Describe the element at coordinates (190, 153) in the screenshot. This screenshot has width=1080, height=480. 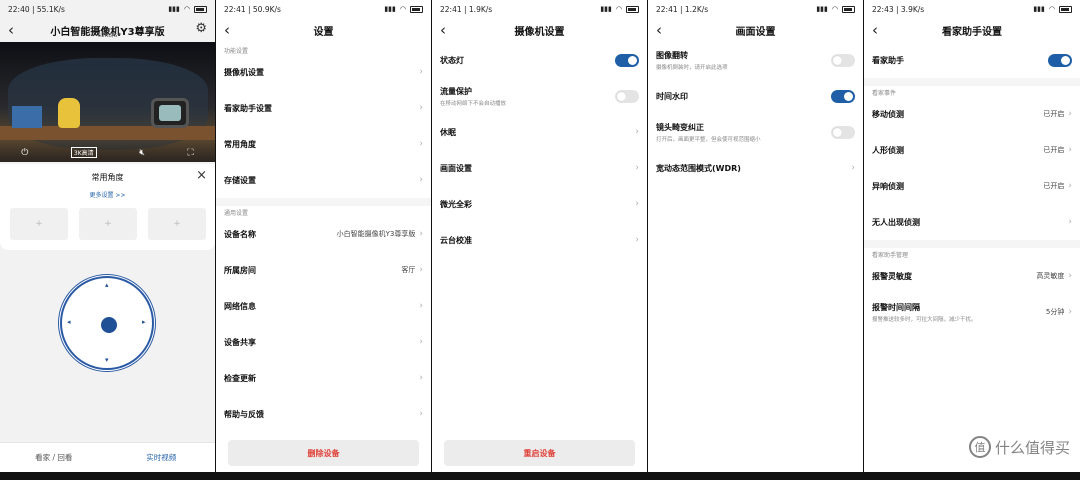
I see `fullscreen-icon: ⛶` at that location.